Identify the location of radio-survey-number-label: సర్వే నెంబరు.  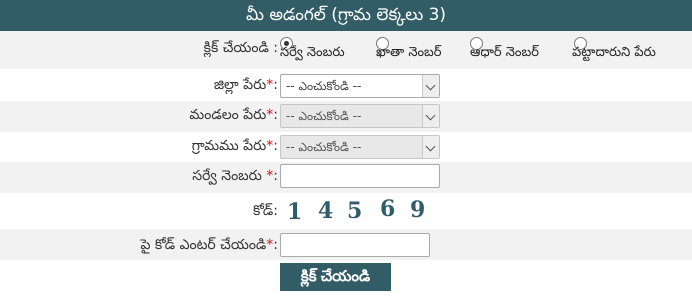
(312, 54).